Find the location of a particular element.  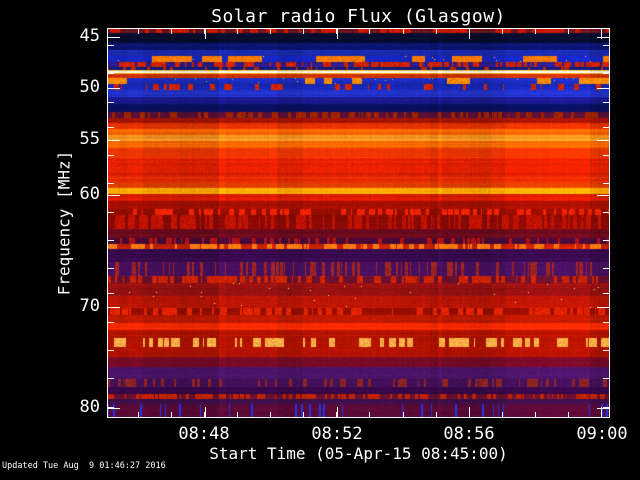

y-axis-tick-labels: 45 50 55 60 70 80 is located at coordinates (50, 222).